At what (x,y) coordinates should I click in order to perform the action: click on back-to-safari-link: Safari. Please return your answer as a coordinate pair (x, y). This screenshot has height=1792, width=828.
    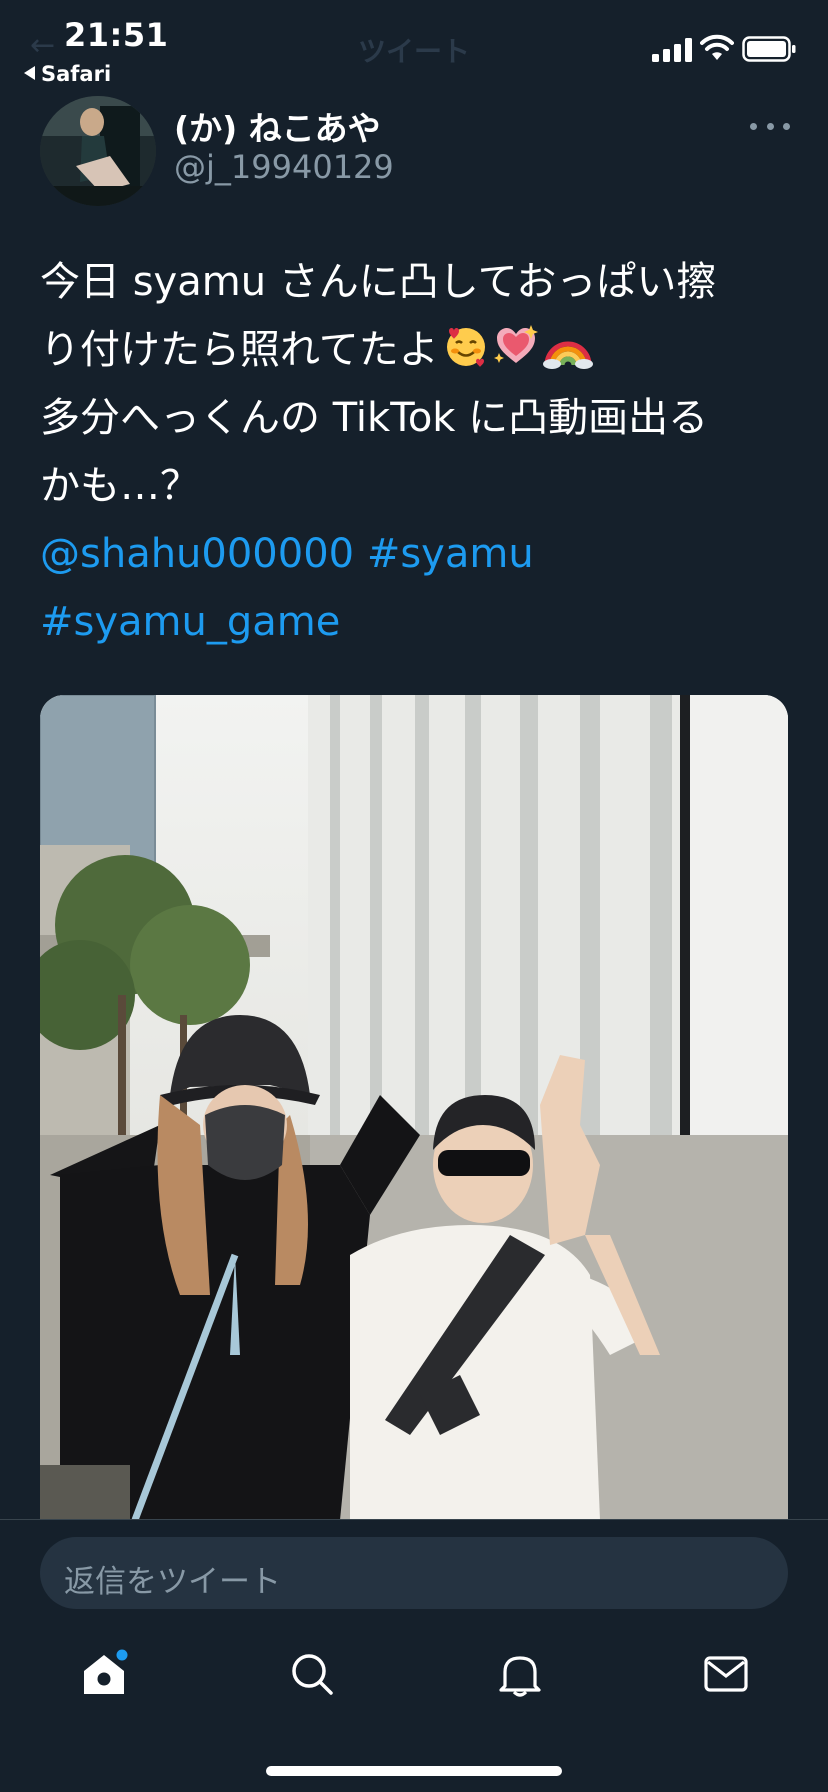
    Looking at the image, I should click on (67, 74).